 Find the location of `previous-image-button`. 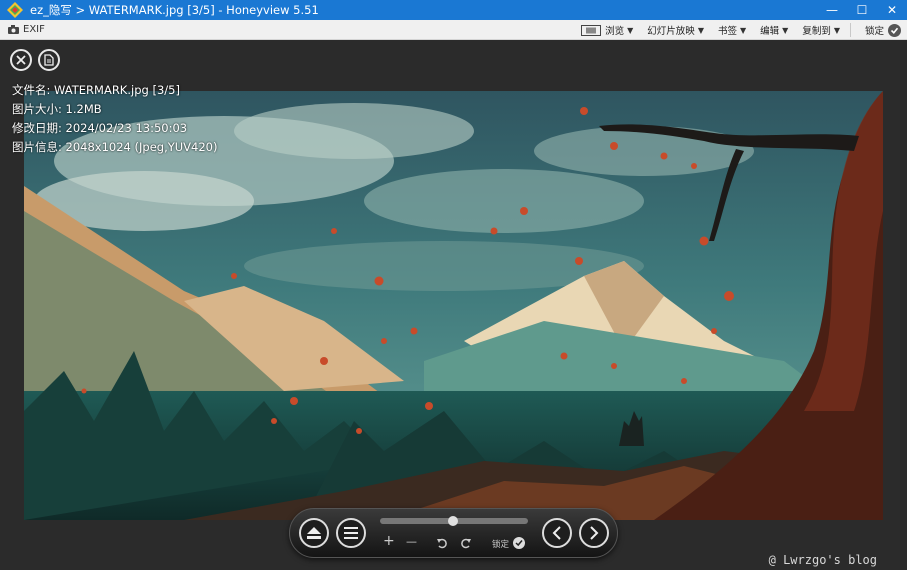

previous-image-button is located at coordinates (557, 533).